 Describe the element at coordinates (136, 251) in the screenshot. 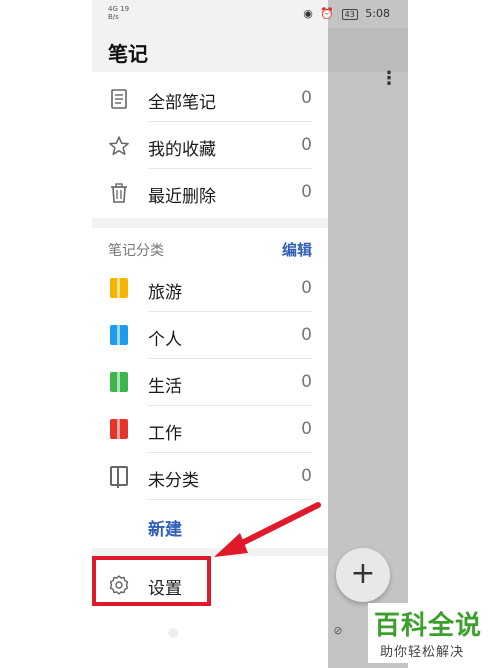

I see `categories-header: 笔记分类` at that location.